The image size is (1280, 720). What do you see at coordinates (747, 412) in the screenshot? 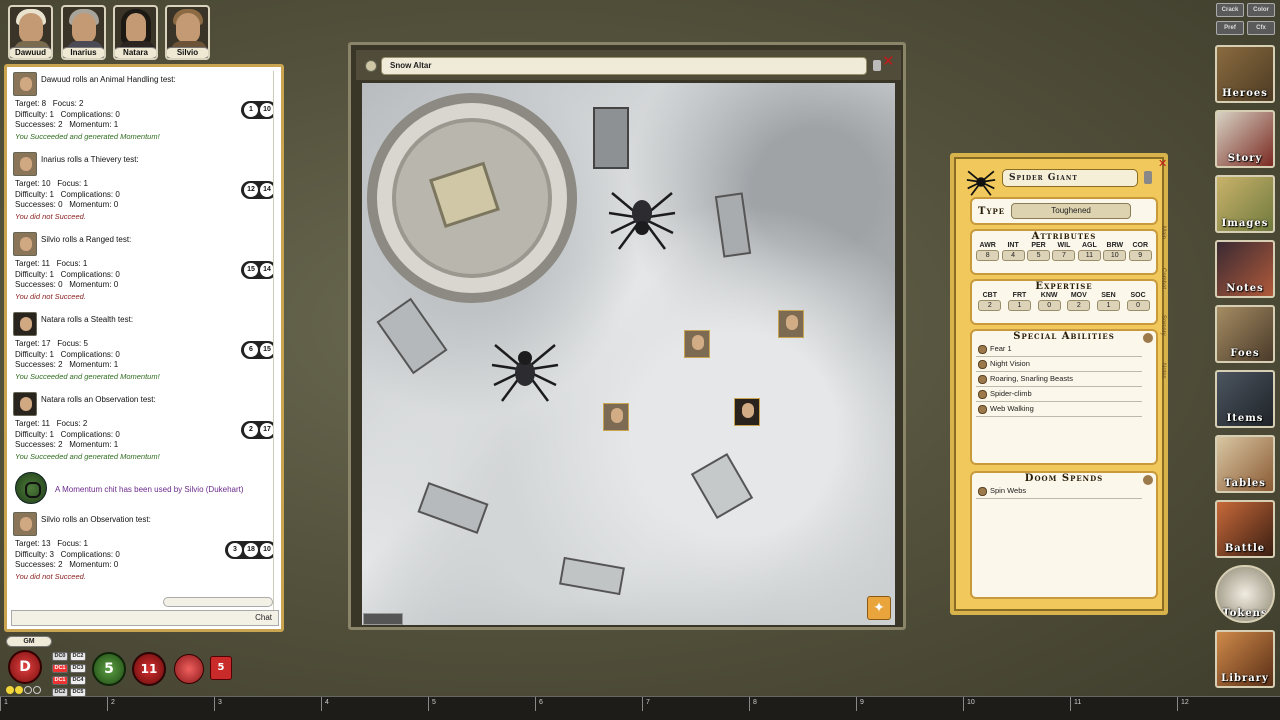
I see `natara-token` at bounding box center [747, 412].